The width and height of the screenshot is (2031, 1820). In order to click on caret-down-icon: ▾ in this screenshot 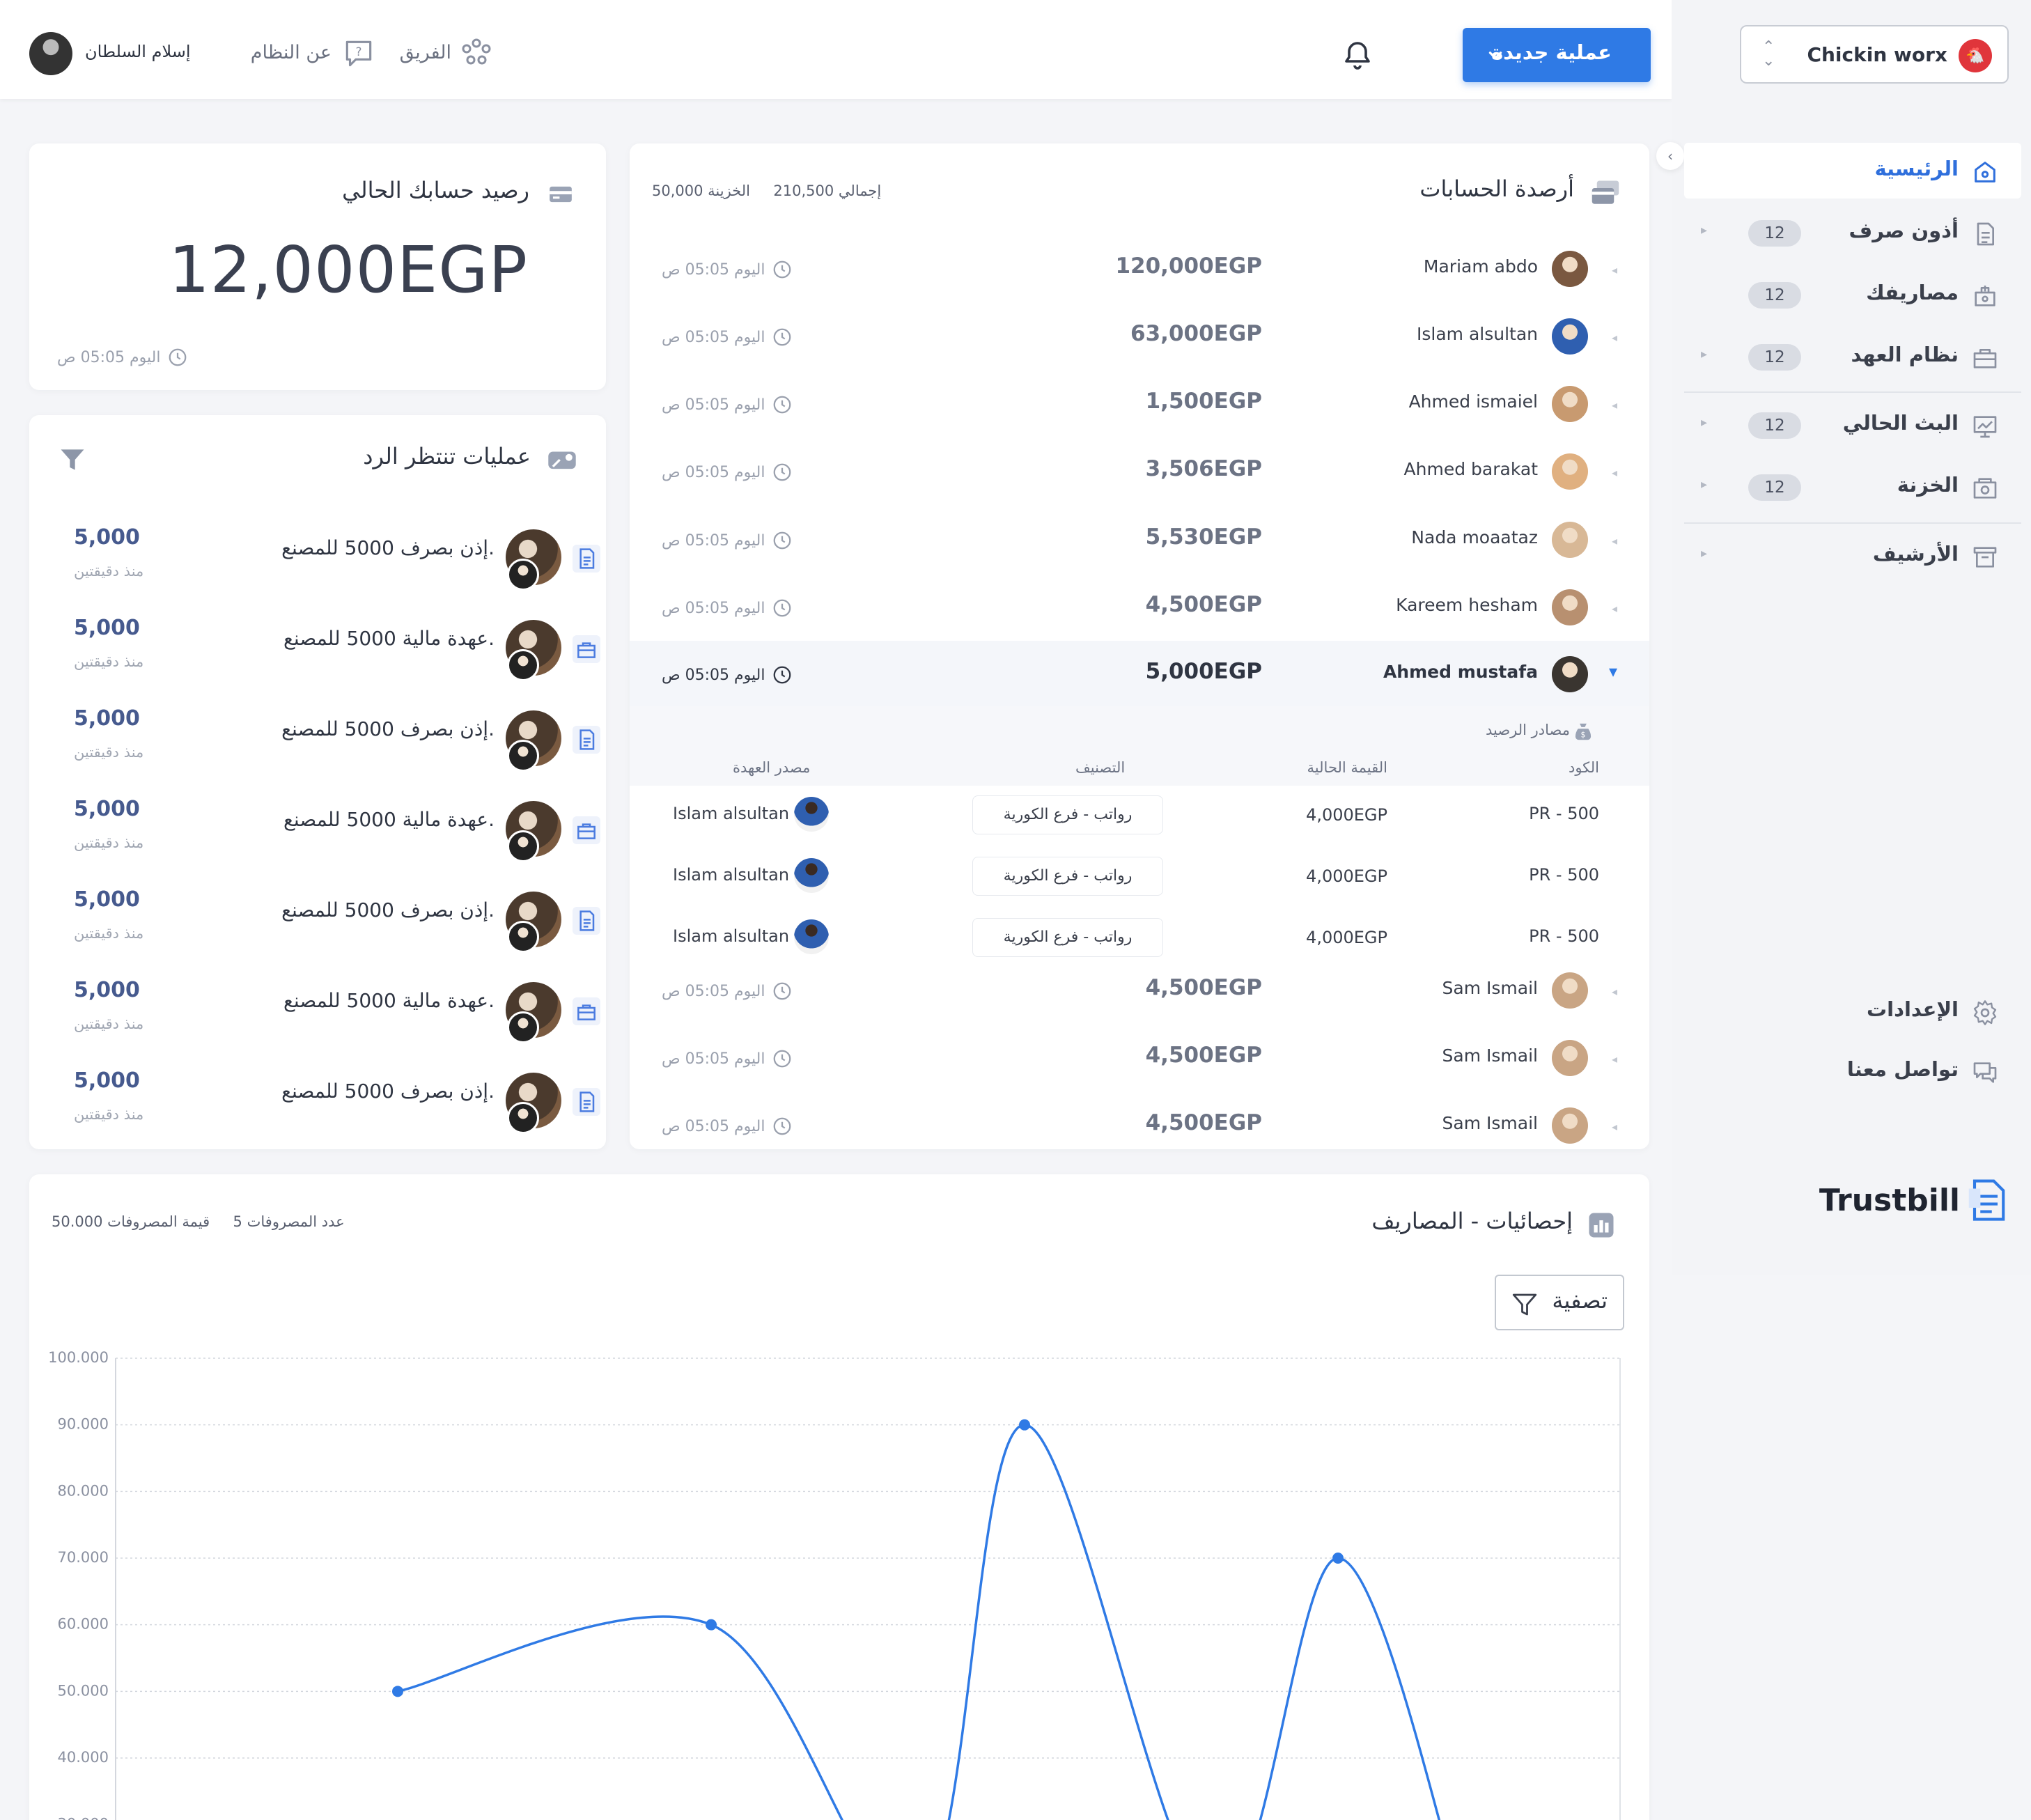, I will do `click(1613, 672)`.